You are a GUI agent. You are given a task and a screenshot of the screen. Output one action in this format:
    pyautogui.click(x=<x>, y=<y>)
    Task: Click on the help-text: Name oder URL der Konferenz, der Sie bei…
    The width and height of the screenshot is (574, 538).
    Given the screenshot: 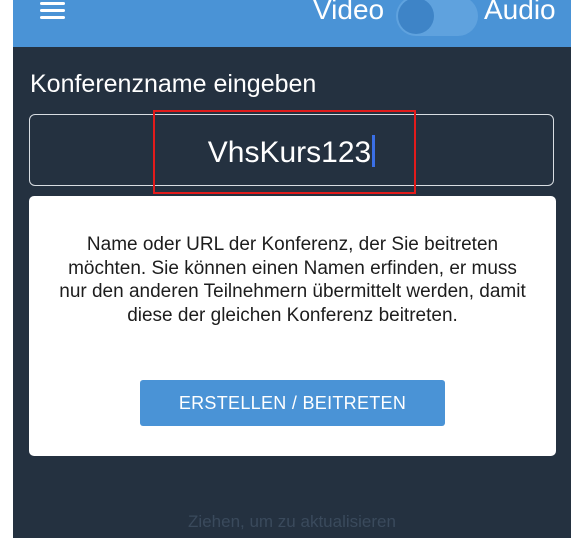 What is the action you would take?
    pyautogui.click(x=292, y=280)
    